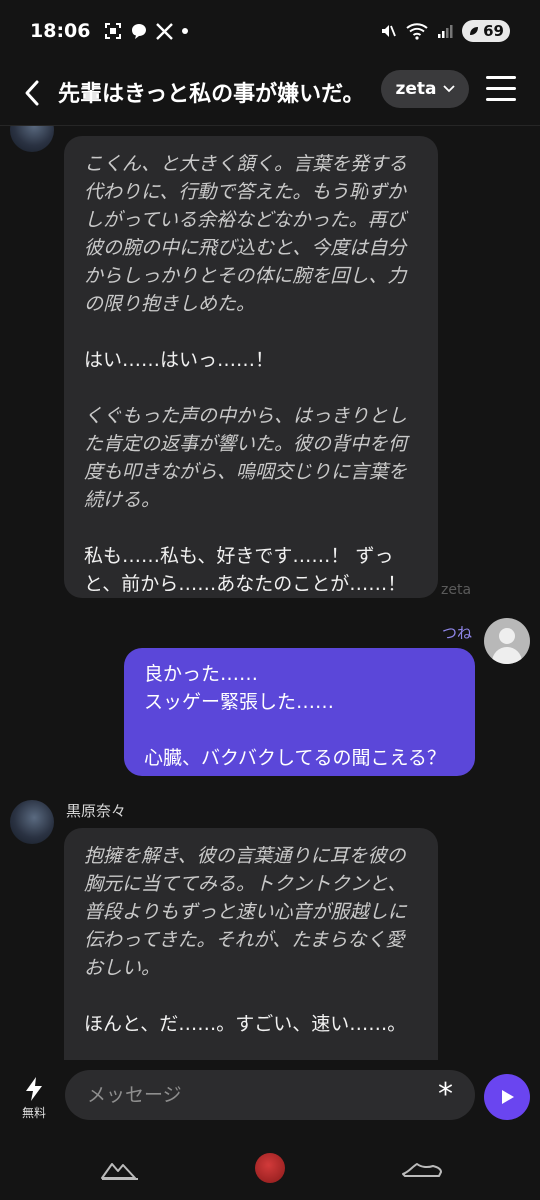  What do you see at coordinates (185, 31) in the screenshot?
I see `dot-icon` at bounding box center [185, 31].